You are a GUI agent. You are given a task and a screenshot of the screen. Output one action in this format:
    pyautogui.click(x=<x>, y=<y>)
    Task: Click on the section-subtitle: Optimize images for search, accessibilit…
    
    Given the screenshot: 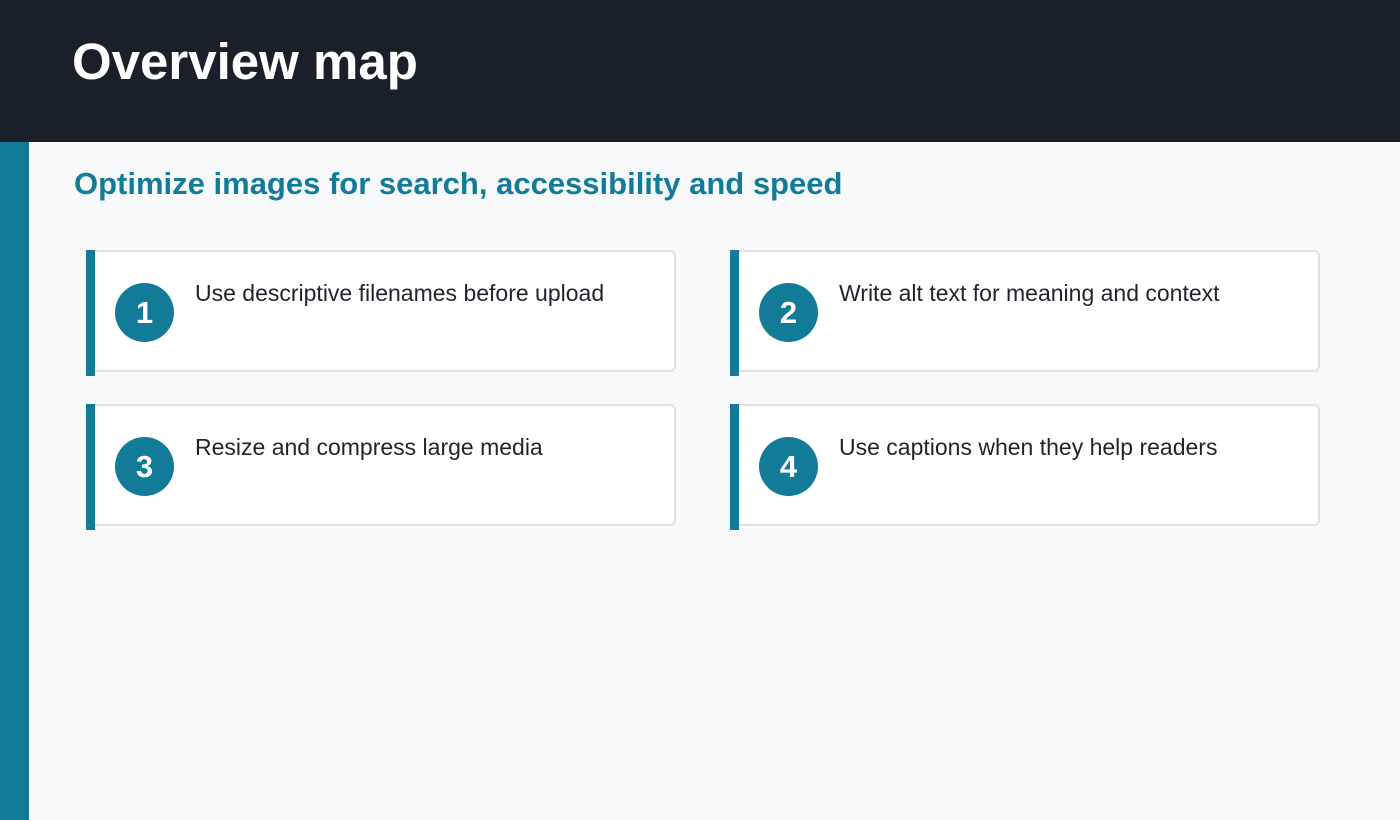 What is the action you would take?
    pyautogui.click(x=458, y=183)
    